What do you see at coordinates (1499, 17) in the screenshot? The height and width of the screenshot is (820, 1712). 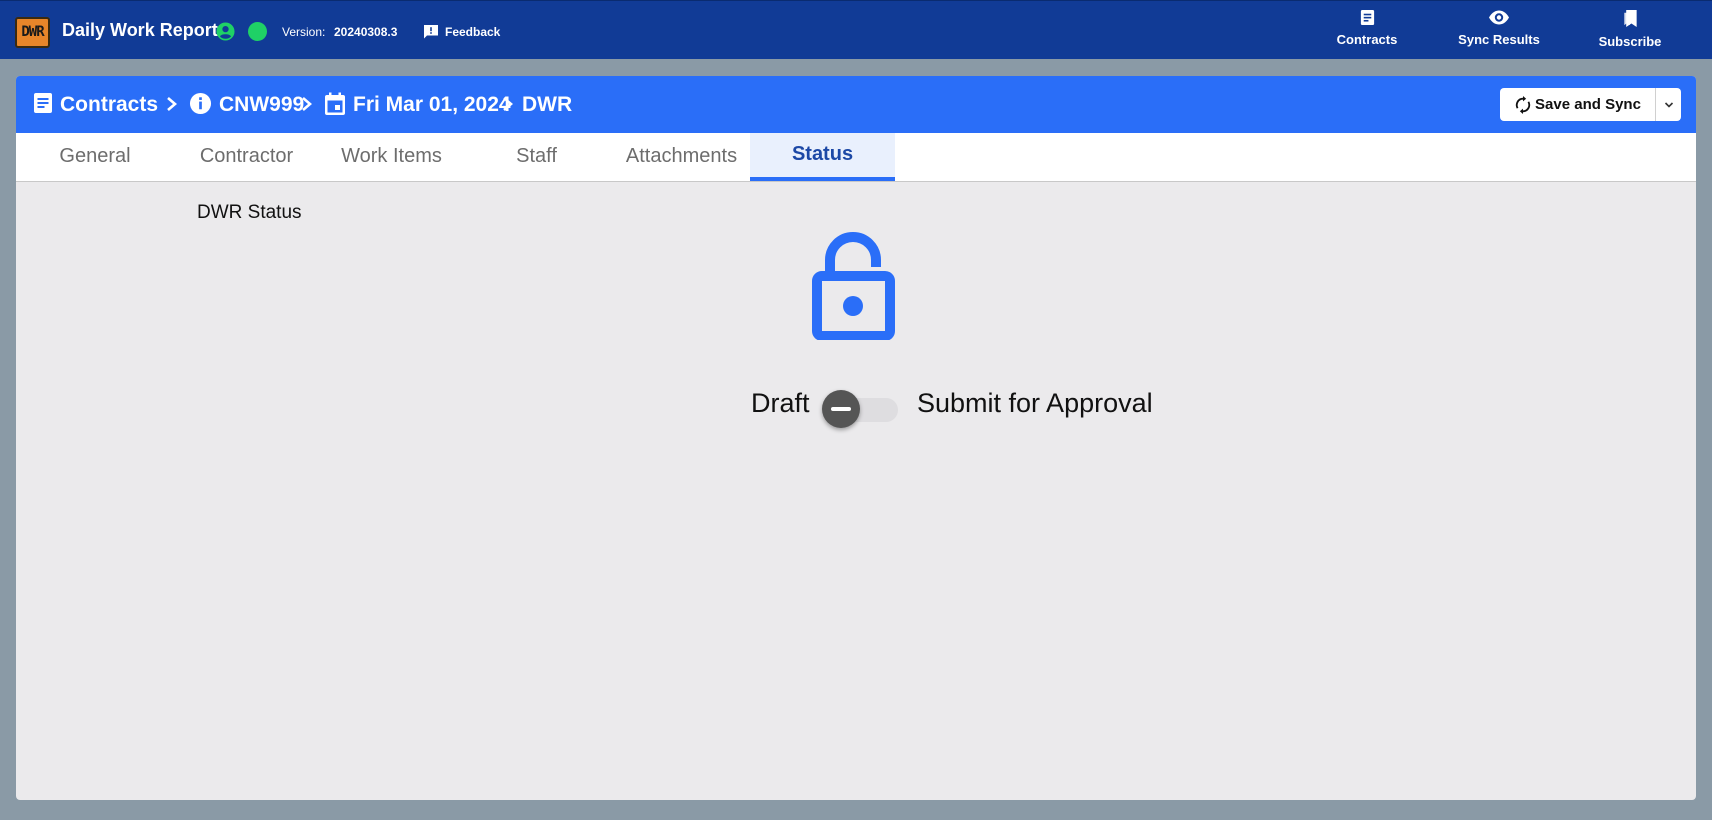 I see `eye-icon` at bounding box center [1499, 17].